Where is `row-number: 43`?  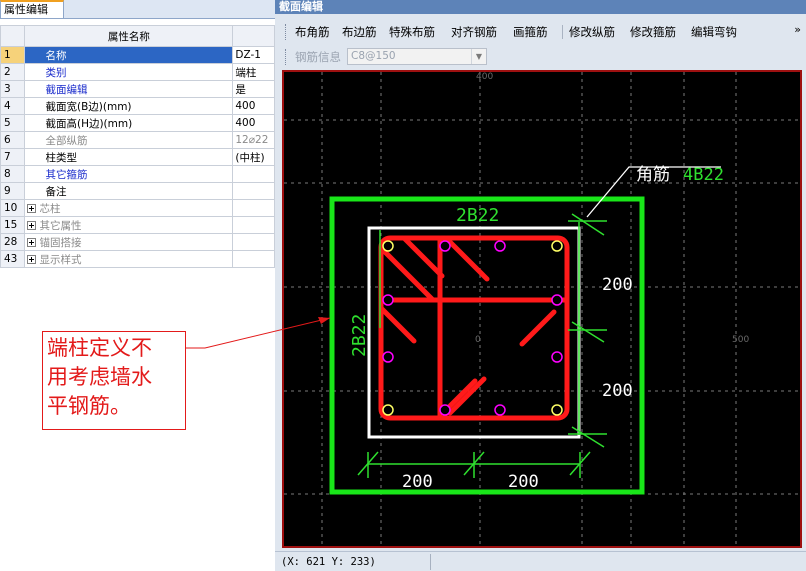
row-number: 43 is located at coordinates (13, 259).